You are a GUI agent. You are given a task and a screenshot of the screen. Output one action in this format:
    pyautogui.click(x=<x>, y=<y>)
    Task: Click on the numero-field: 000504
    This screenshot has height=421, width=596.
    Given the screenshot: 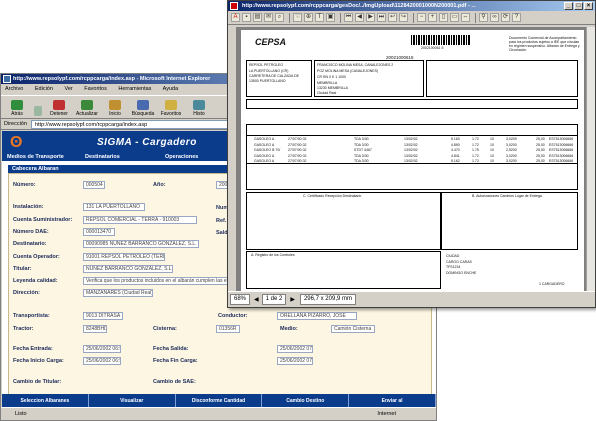 What is the action you would take?
    pyautogui.click(x=94, y=185)
    